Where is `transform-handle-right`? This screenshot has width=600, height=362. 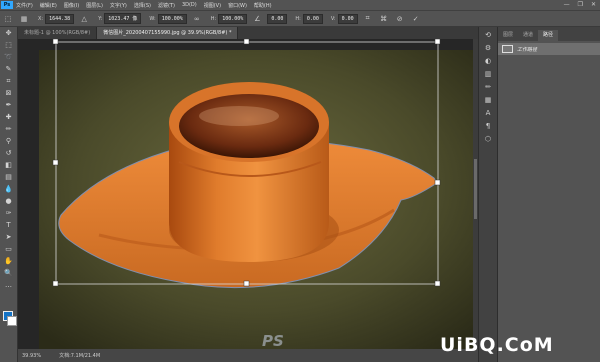 transform-handle-right is located at coordinates (437, 182).